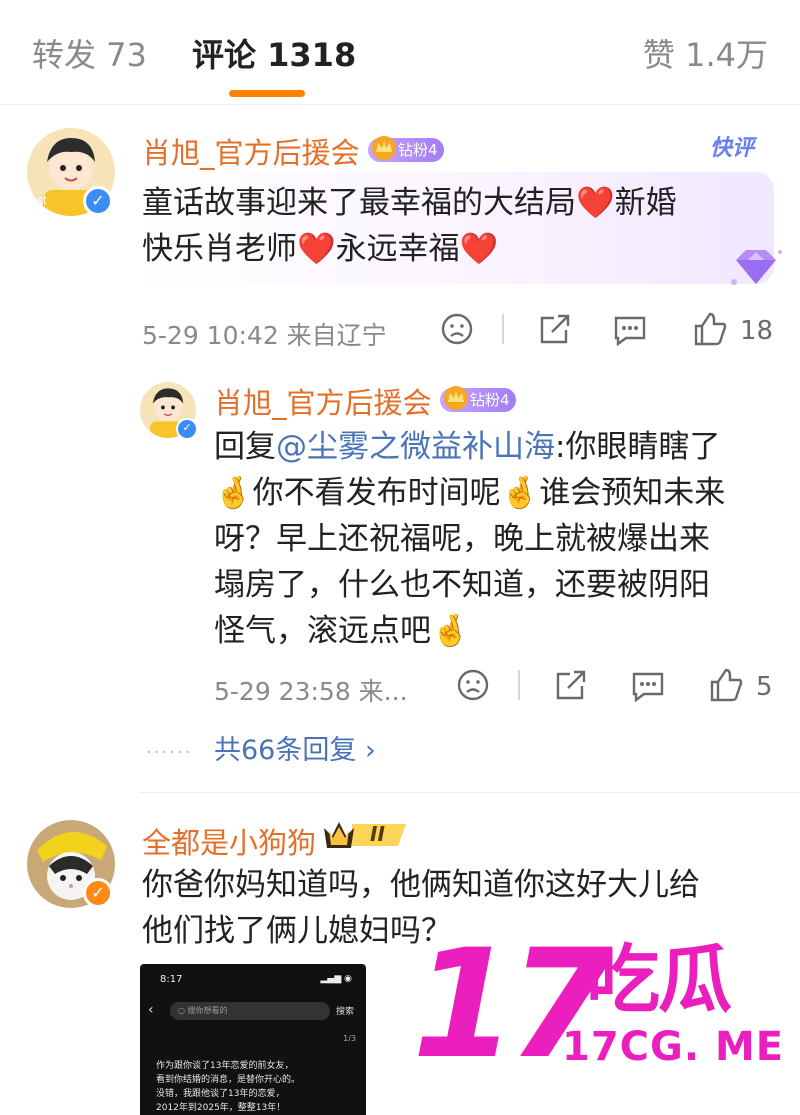 The image size is (800, 1115). What do you see at coordinates (415, 447) in the screenshot?
I see `mention-link: @尘雾之微益补山海` at bounding box center [415, 447].